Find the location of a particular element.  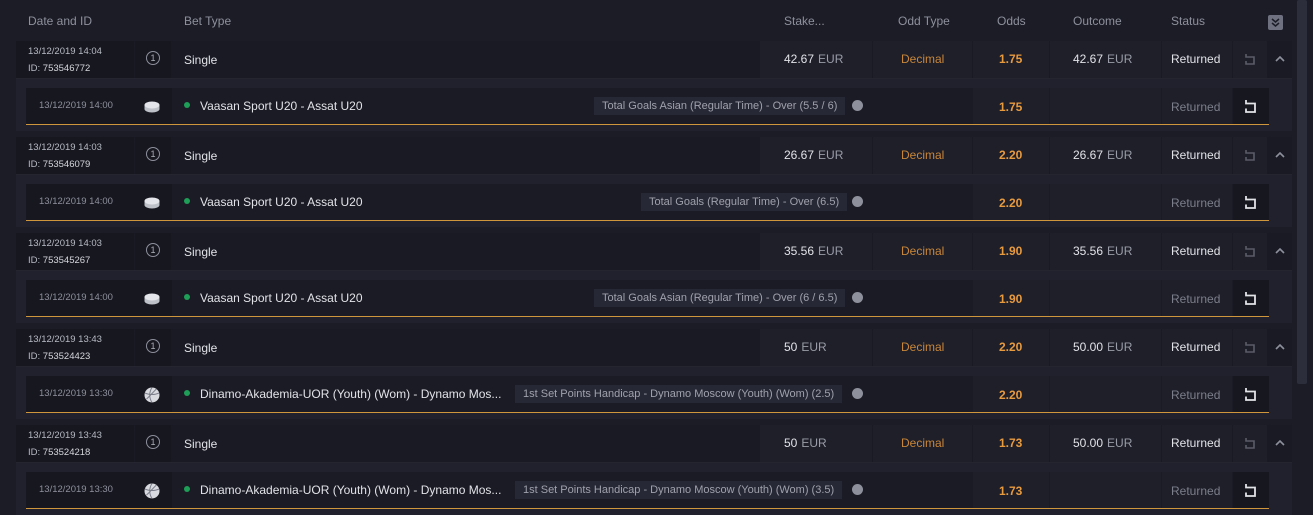

selection-odds: 1.90 is located at coordinates (1011, 299).